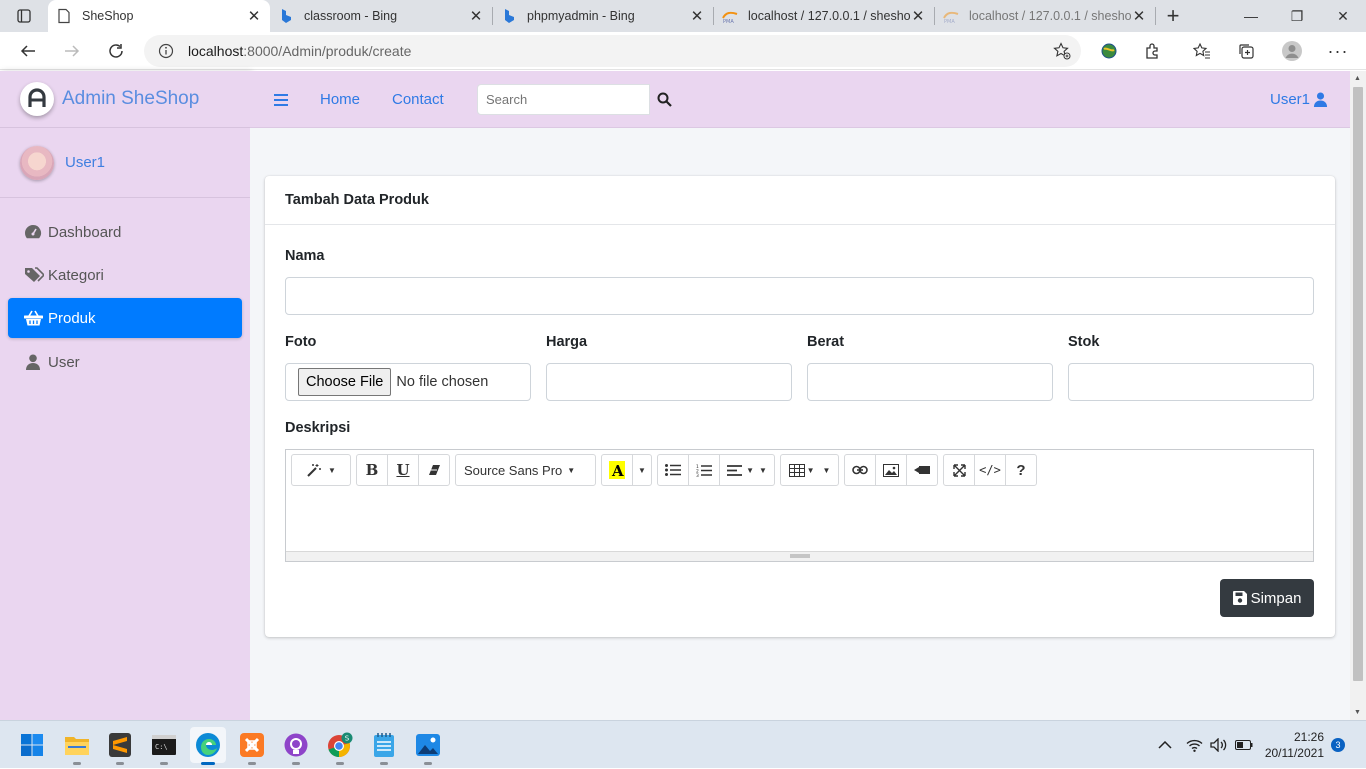  Describe the element at coordinates (24, 16) in the screenshot. I see `tab-actions-button` at that location.